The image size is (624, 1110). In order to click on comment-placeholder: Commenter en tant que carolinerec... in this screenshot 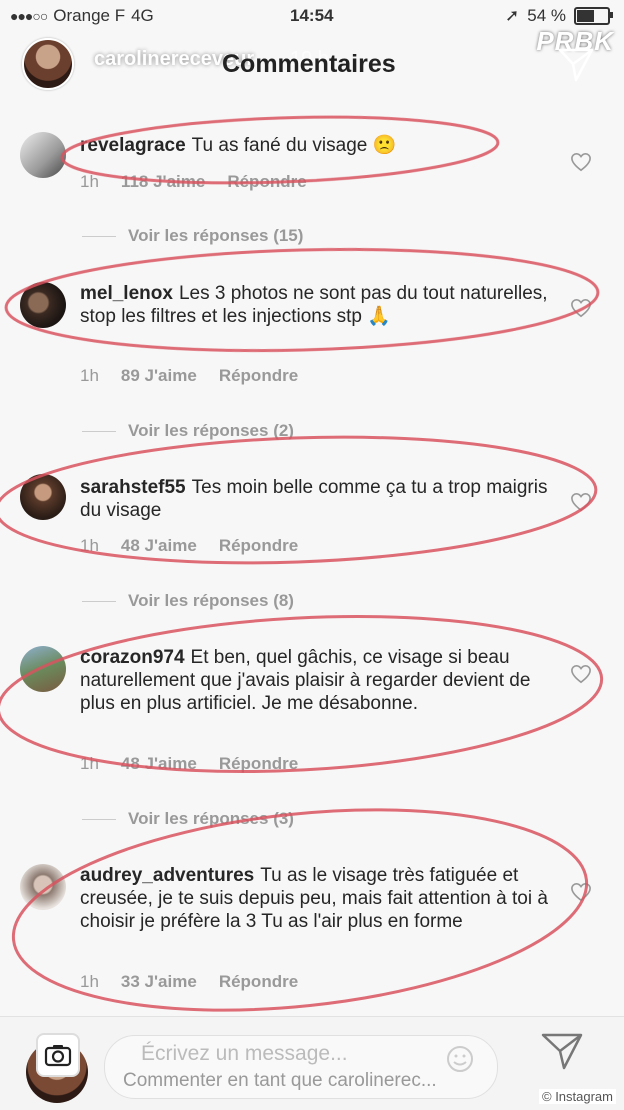, I will do `click(280, 1080)`.